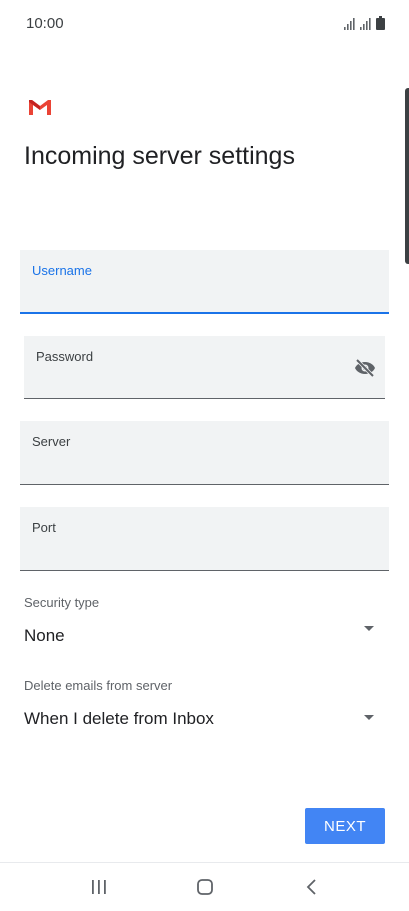 This screenshot has height=911, width=409. What do you see at coordinates (312, 887) in the screenshot?
I see `back-icon` at bounding box center [312, 887].